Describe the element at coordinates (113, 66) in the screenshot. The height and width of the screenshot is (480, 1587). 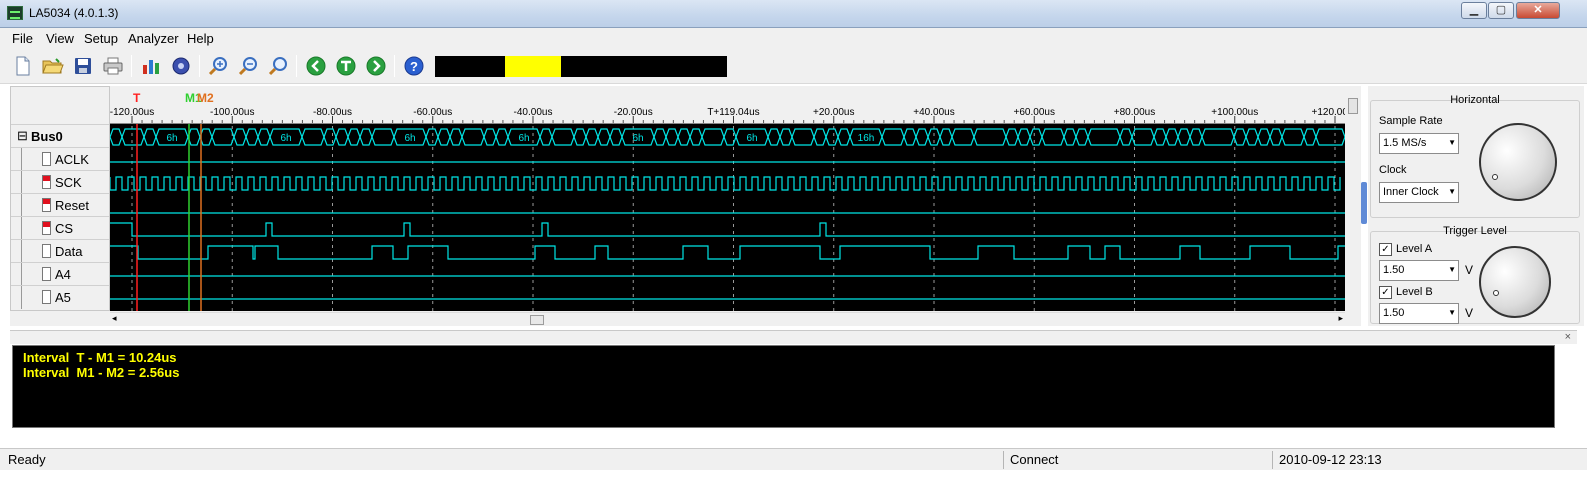
I see `print-icon` at that location.